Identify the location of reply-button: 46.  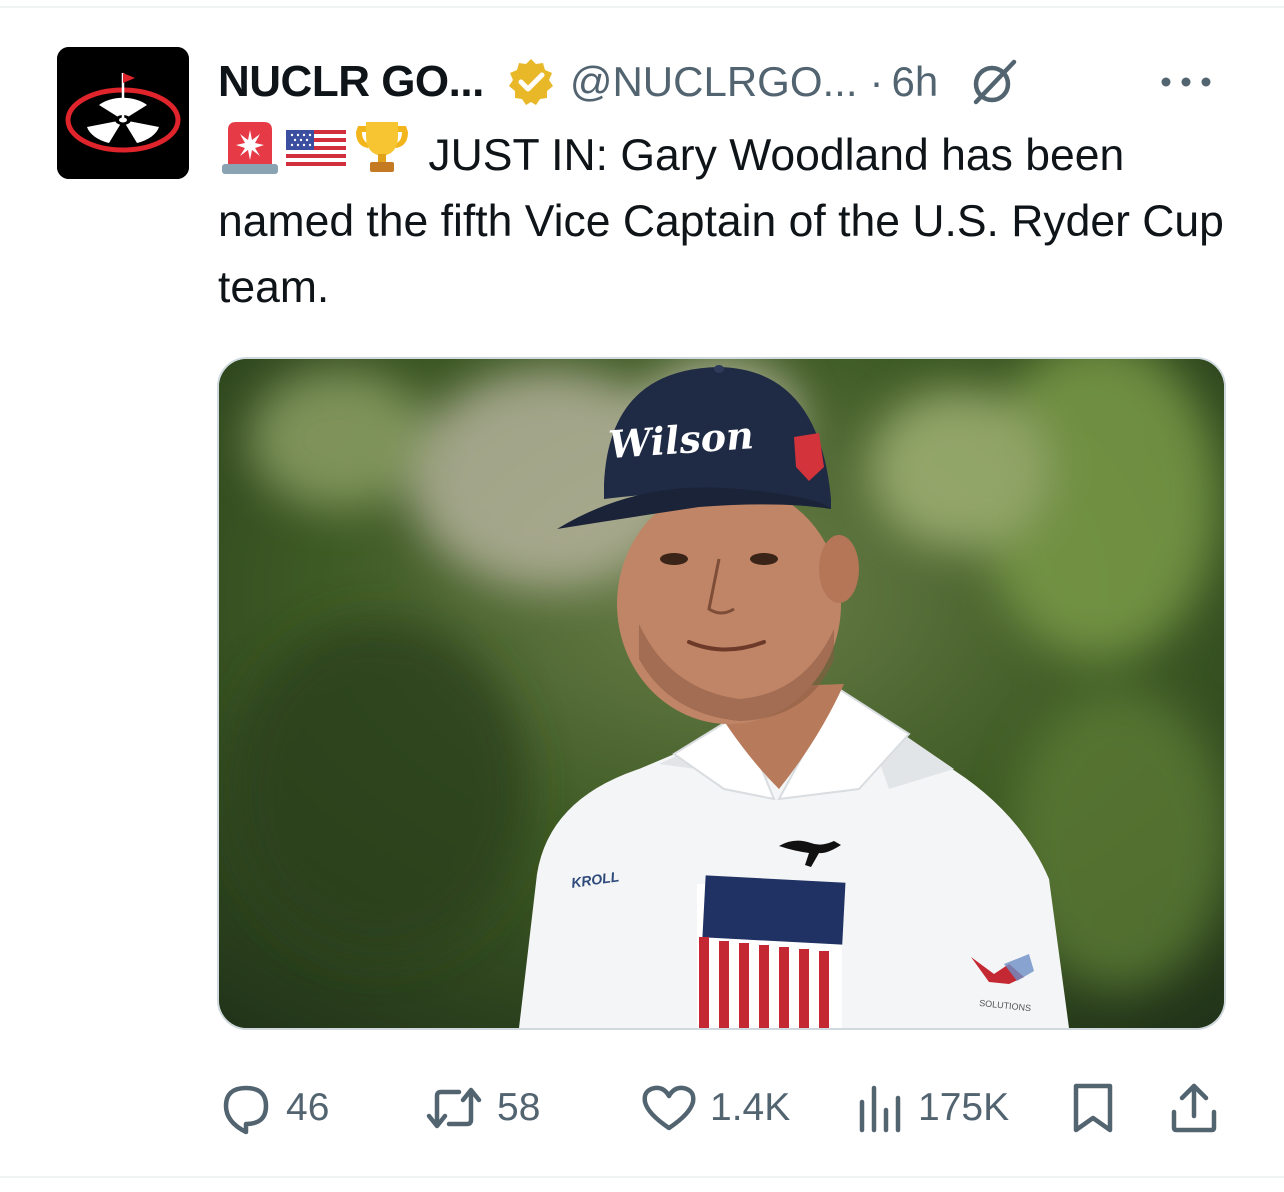
(273, 1108).